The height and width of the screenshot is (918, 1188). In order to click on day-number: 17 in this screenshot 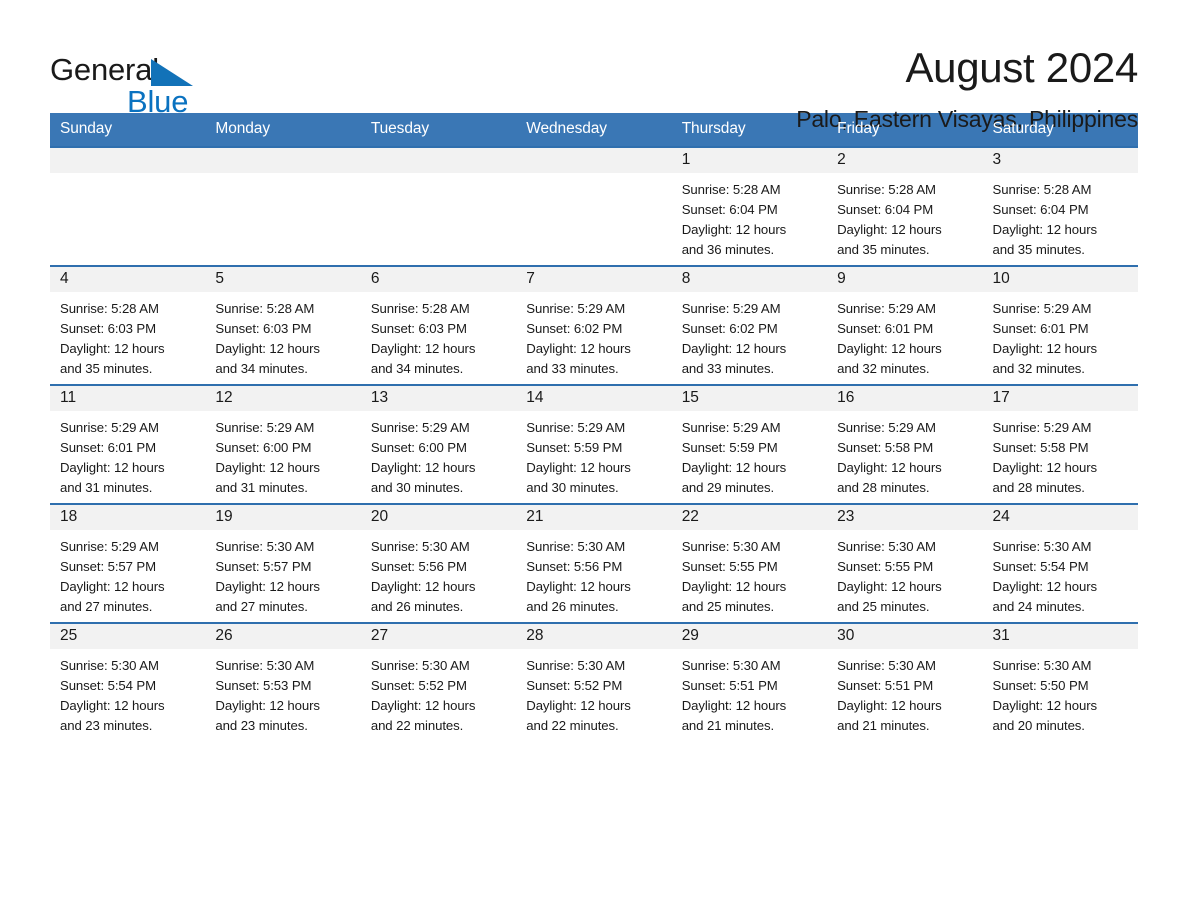, I will do `click(1060, 399)`.